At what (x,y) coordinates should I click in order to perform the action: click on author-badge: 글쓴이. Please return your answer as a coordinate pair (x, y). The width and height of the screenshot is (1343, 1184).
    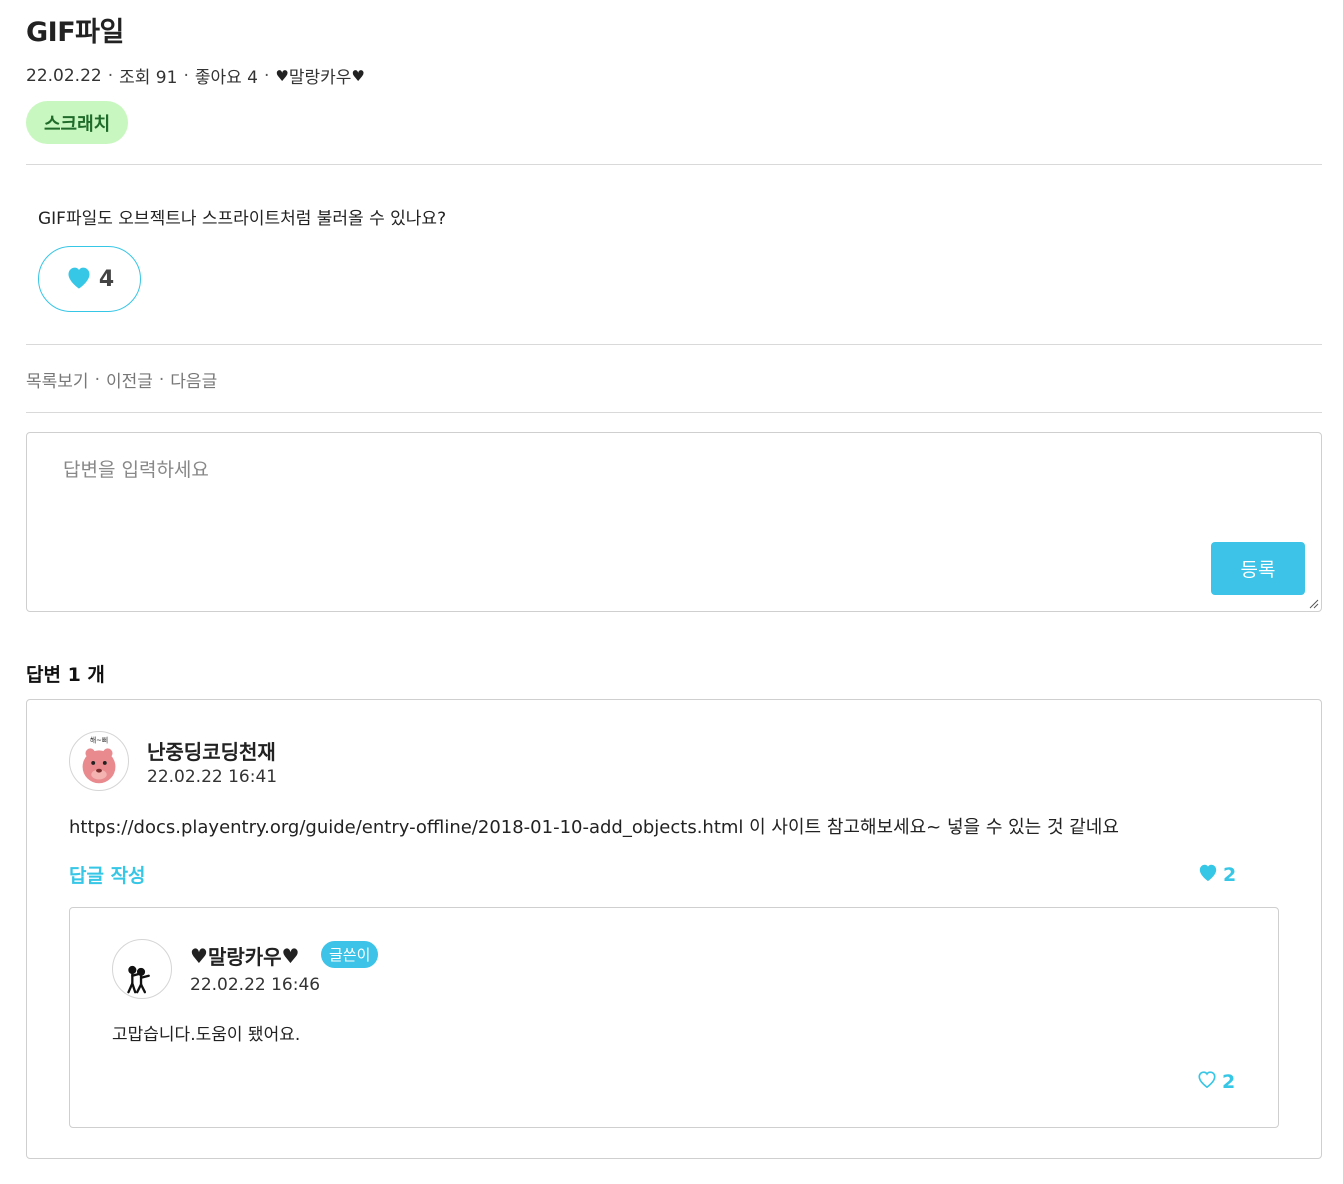
    Looking at the image, I should click on (350, 954).